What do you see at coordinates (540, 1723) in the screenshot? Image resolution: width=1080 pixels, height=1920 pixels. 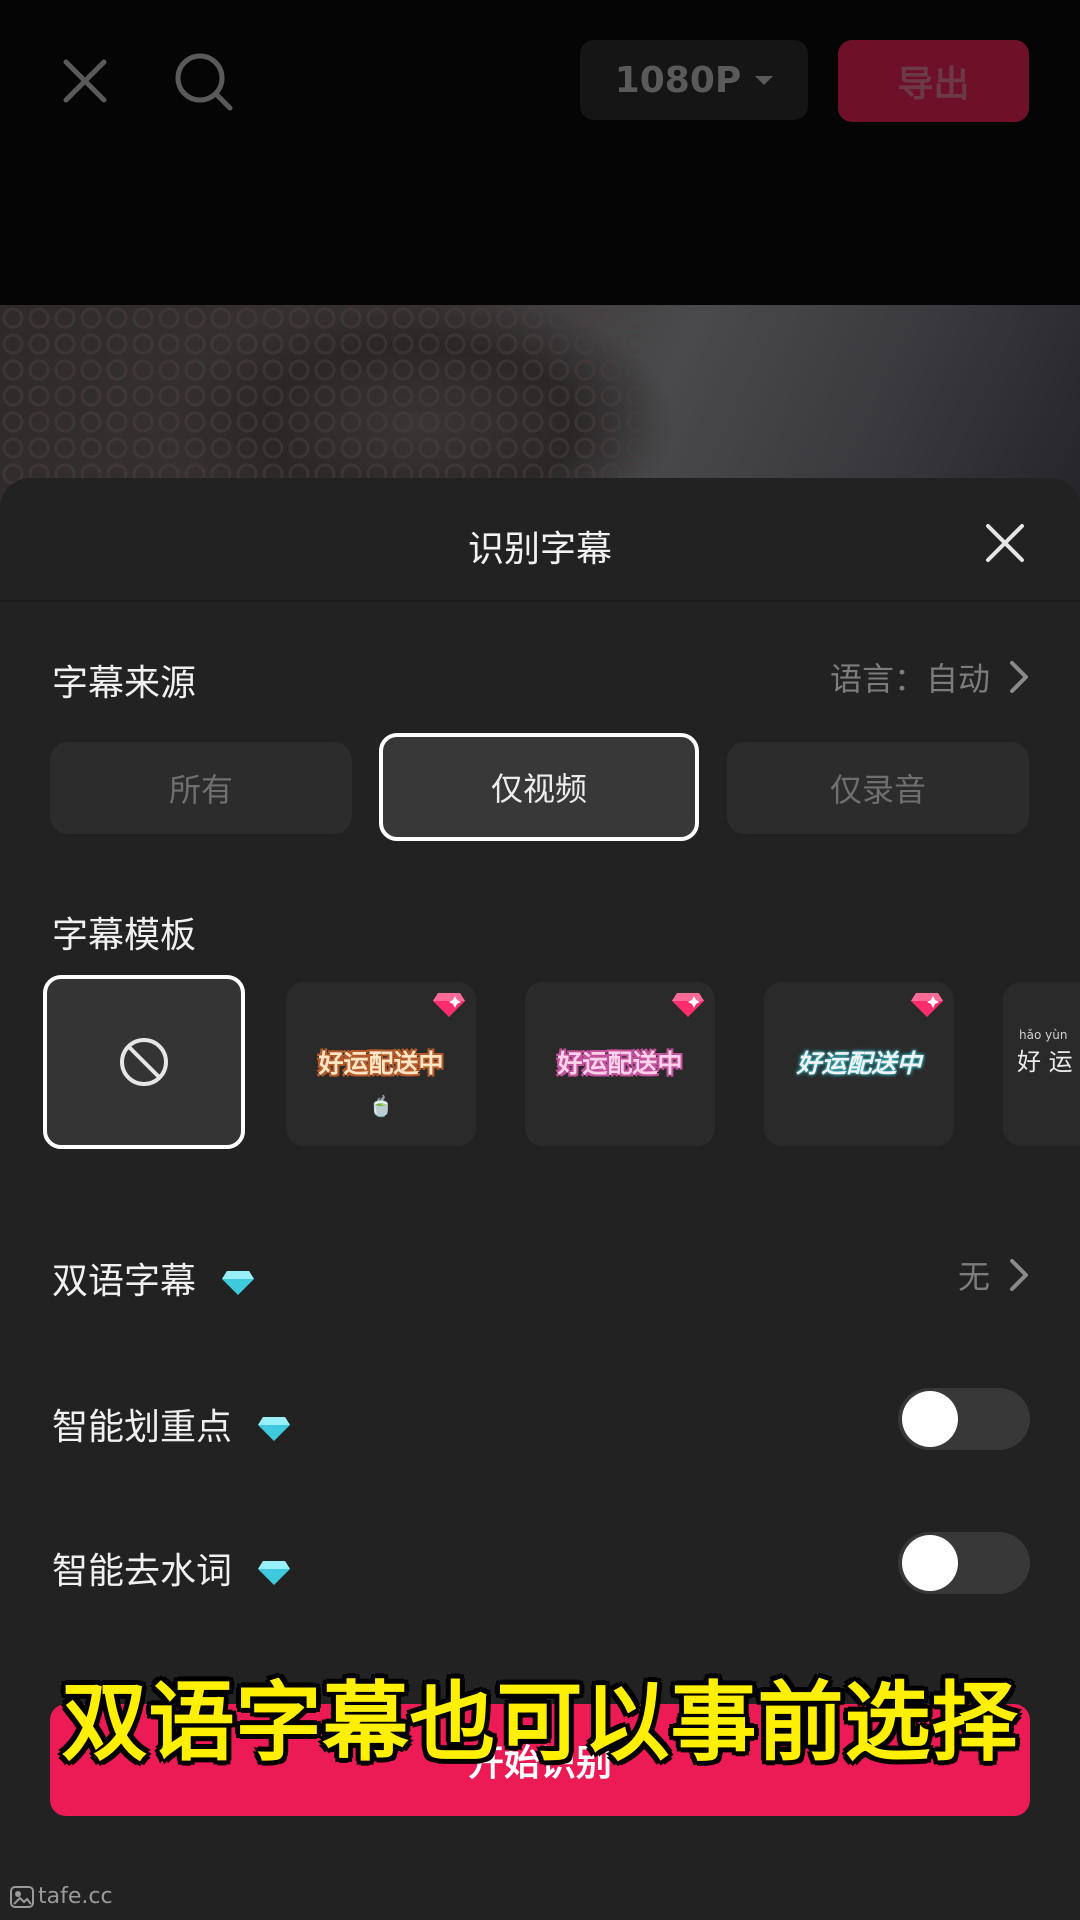 I see `video-caption-overlay: 双语字幕也可以事前选择` at bounding box center [540, 1723].